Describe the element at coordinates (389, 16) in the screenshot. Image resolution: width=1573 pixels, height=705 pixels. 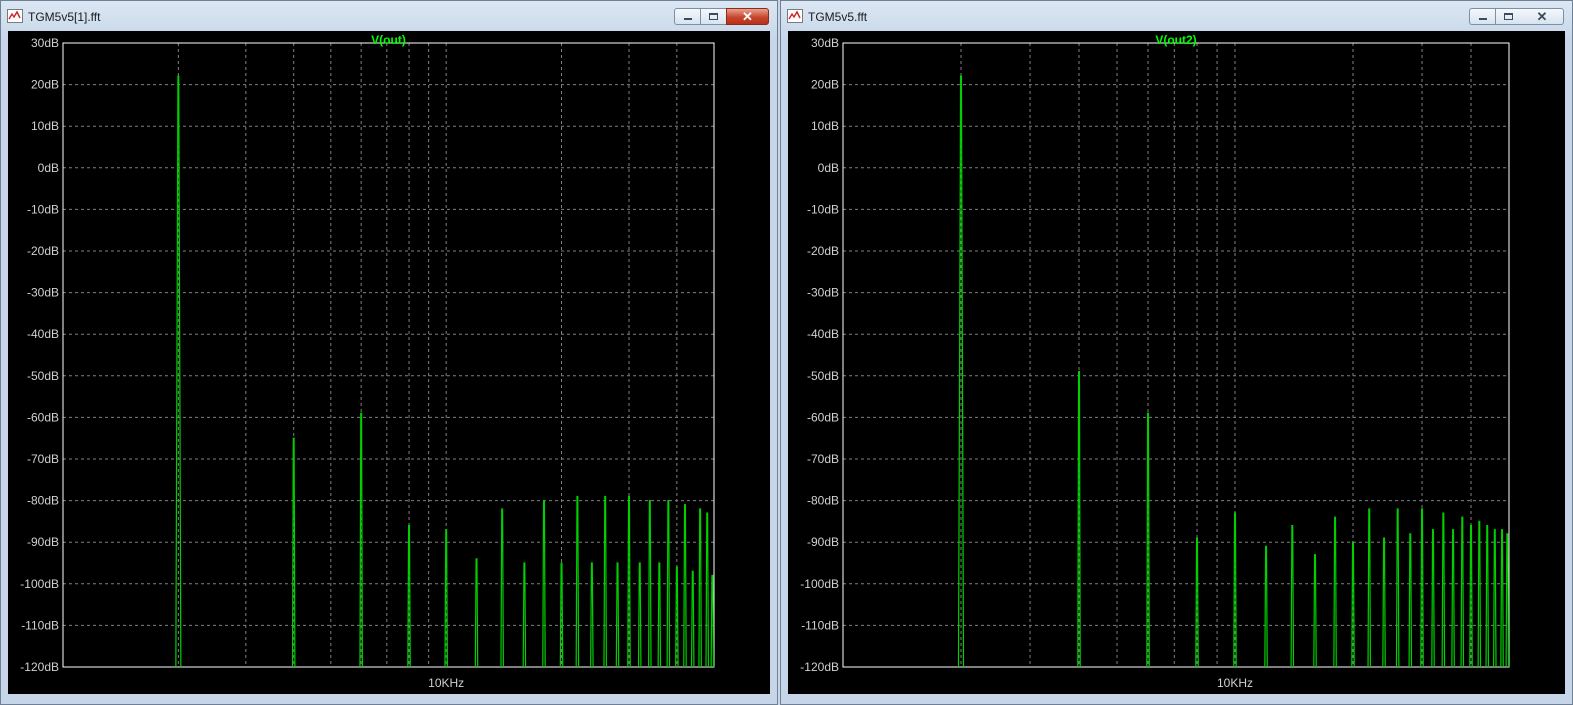
I see `title-bar: TGM5v5[1].fft ✕` at that location.